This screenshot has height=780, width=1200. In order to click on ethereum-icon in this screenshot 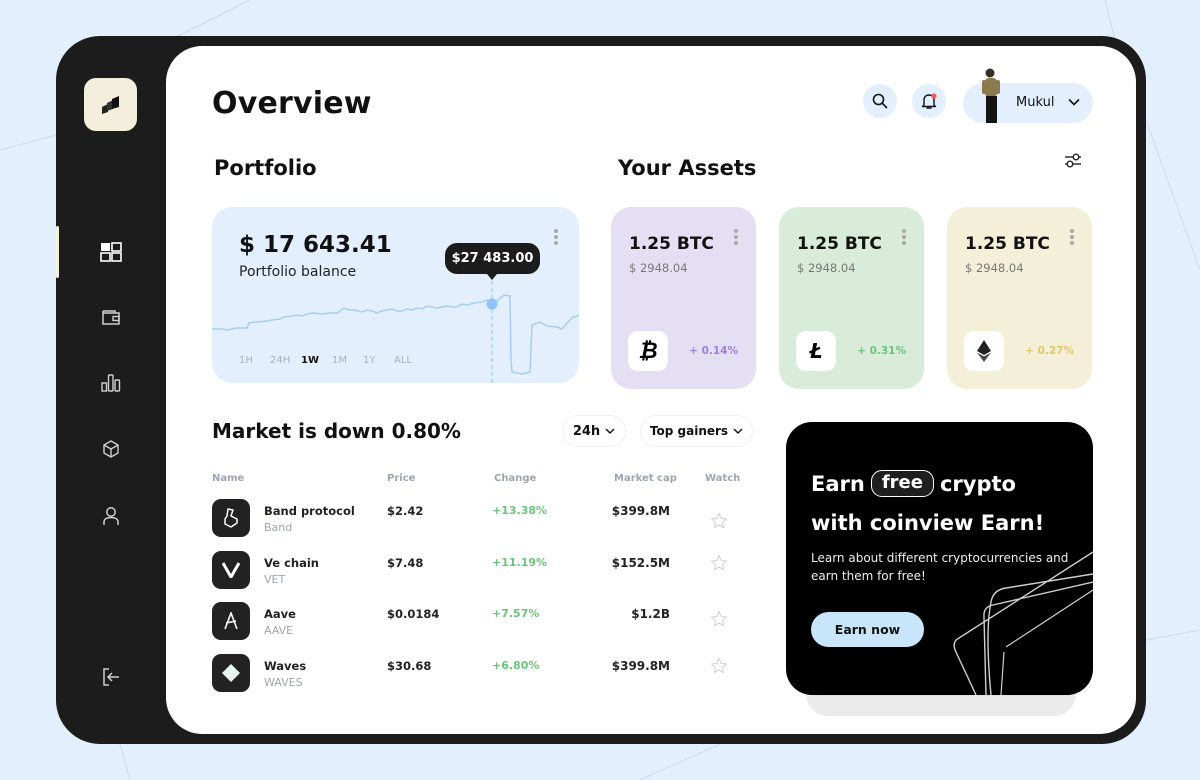, I will do `click(984, 351)`.